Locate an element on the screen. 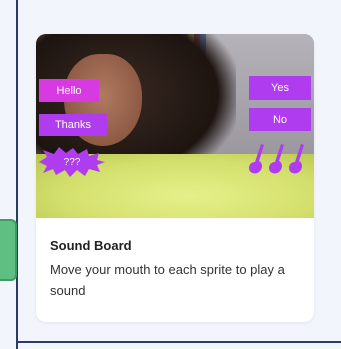 The height and width of the screenshot is (349, 341). sprite-yes: Yes is located at coordinates (280, 88).